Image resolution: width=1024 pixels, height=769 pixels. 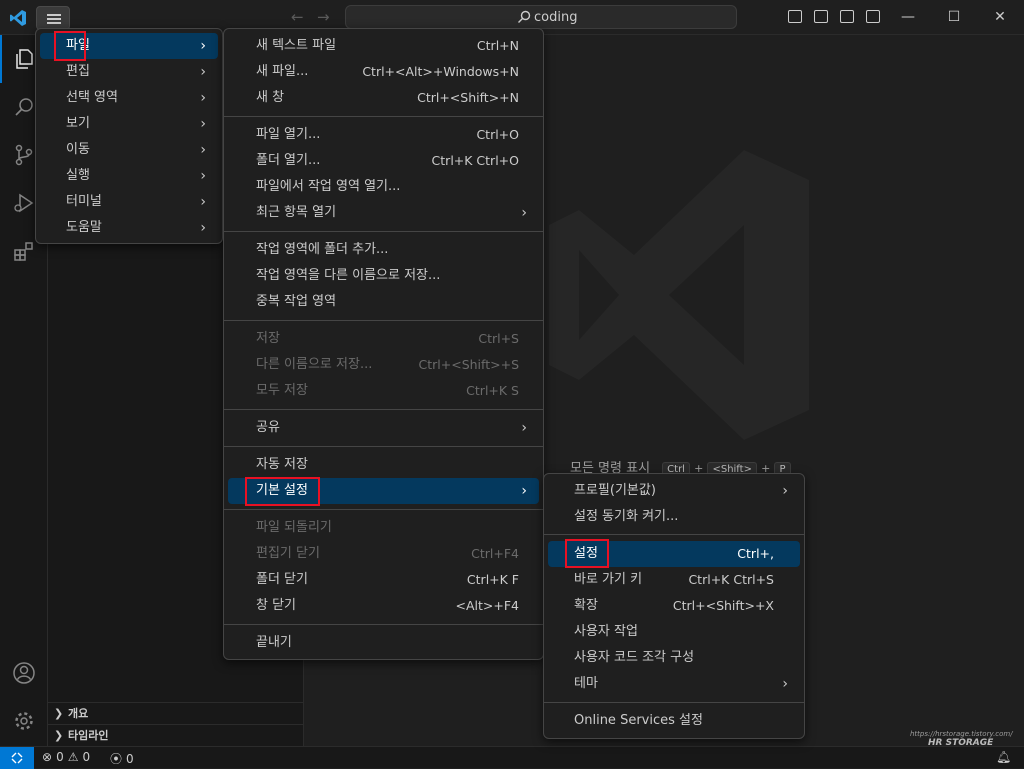 What do you see at coordinates (954, 17) in the screenshot?
I see `maximize-button: ☐` at bounding box center [954, 17].